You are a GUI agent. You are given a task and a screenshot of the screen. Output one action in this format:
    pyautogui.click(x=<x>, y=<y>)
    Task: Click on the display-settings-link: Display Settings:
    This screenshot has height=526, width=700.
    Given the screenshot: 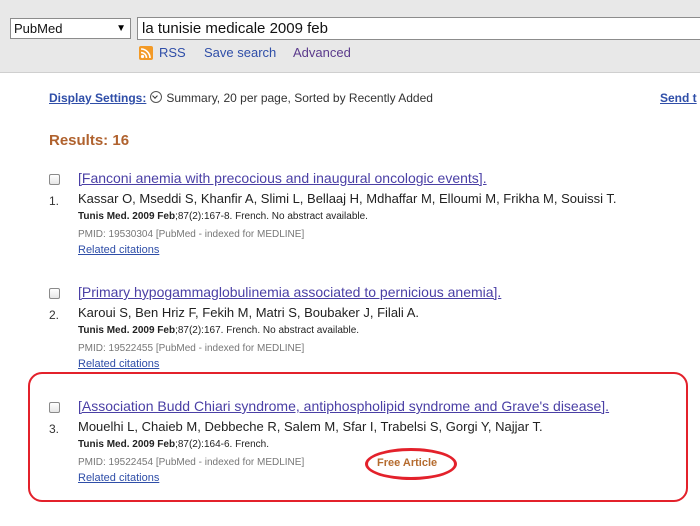 What is the action you would take?
    pyautogui.click(x=97, y=98)
    